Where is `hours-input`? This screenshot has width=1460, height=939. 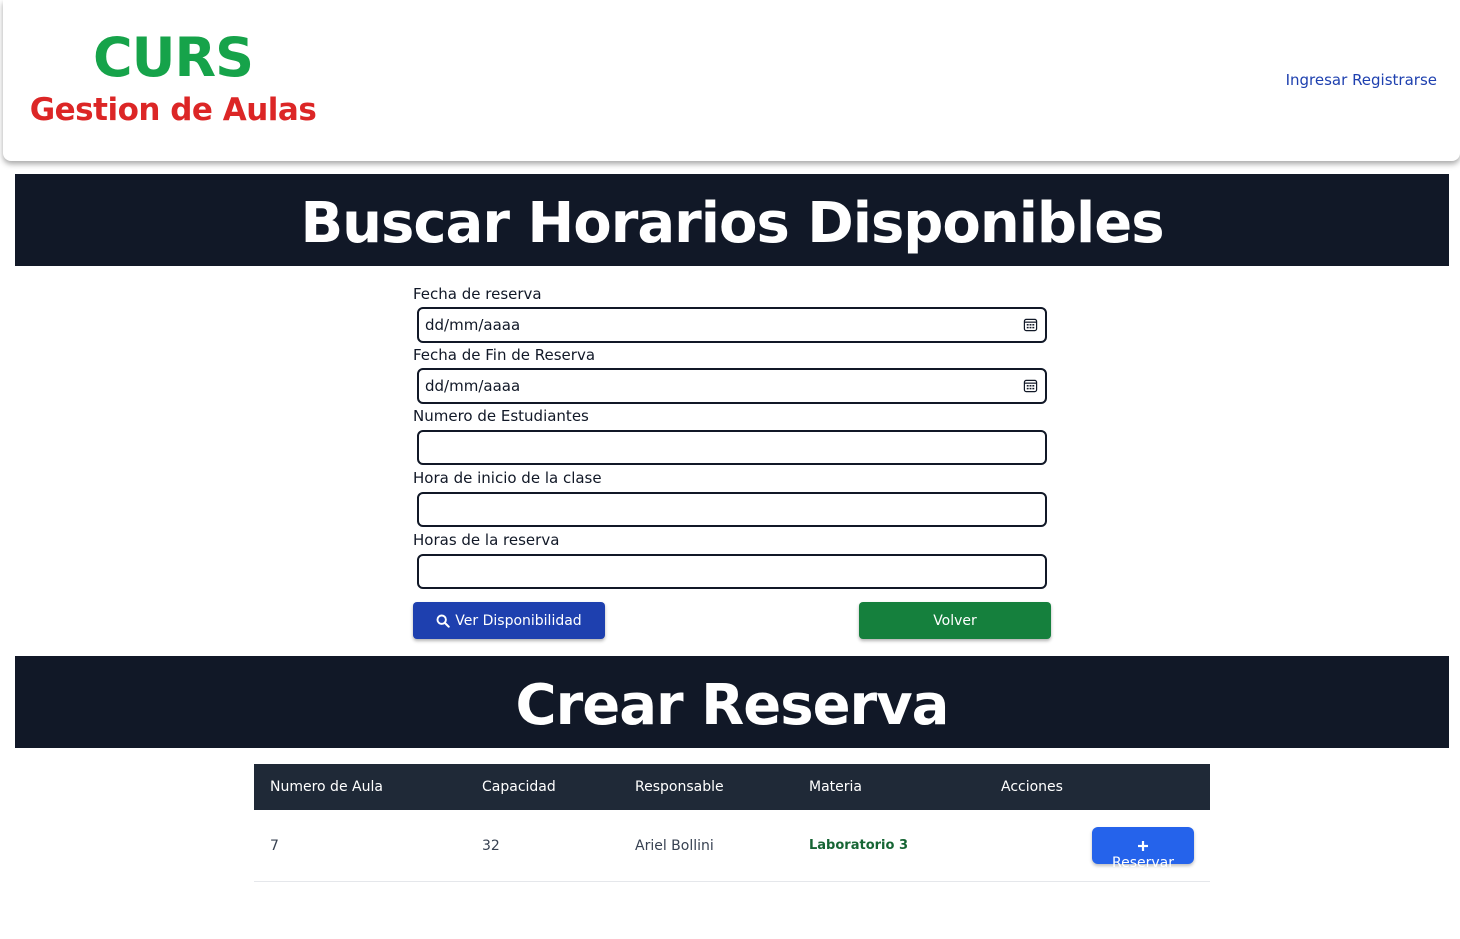 hours-input is located at coordinates (732, 571).